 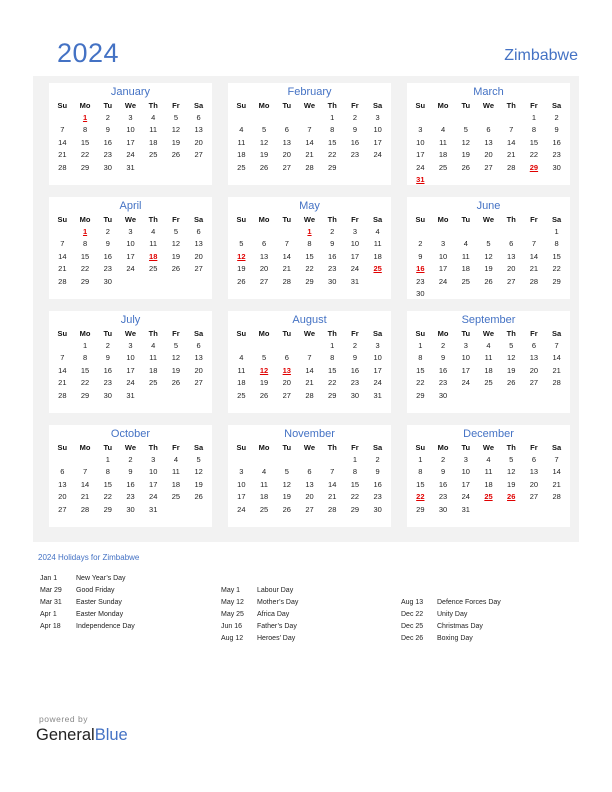 What do you see at coordinates (276, 638) in the screenshot?
I see `holiday-name: Heroes’ Day` at bounding box center [276, 638].